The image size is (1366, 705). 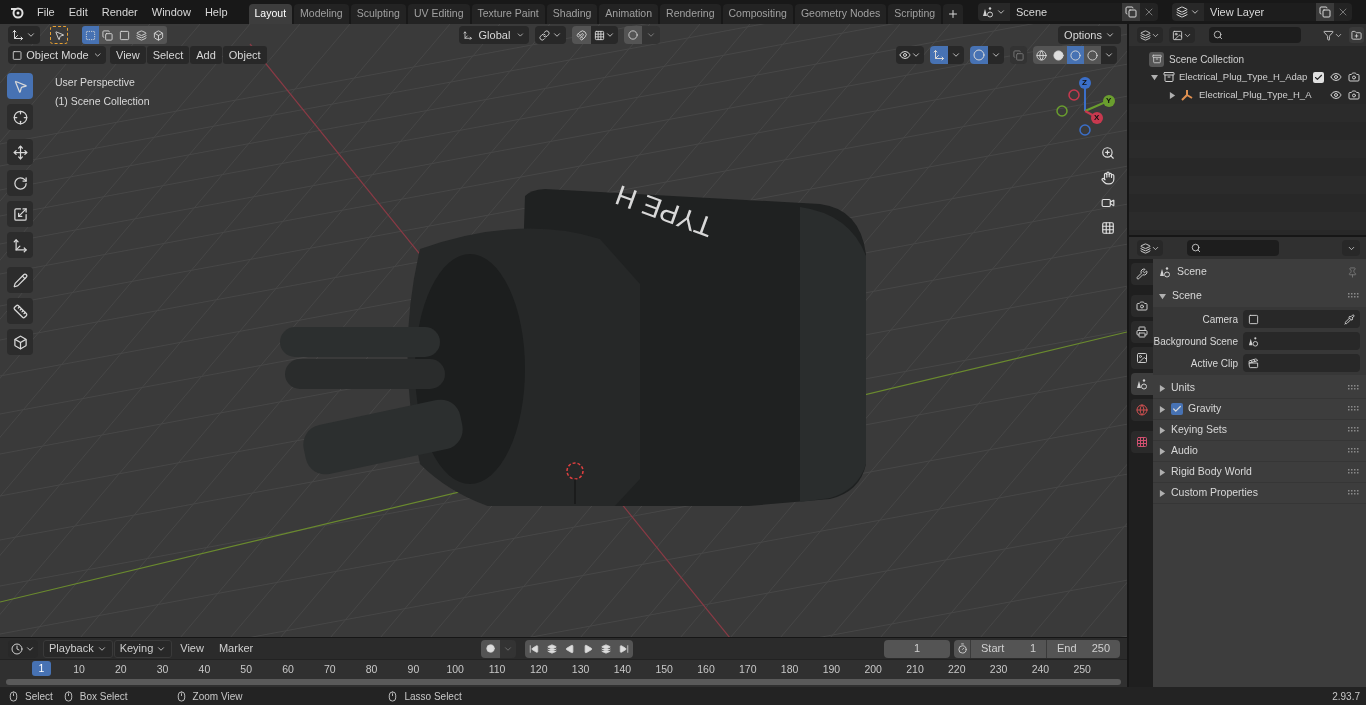 I want to click on exclude-checkbox, so click(x=1318, y=77).